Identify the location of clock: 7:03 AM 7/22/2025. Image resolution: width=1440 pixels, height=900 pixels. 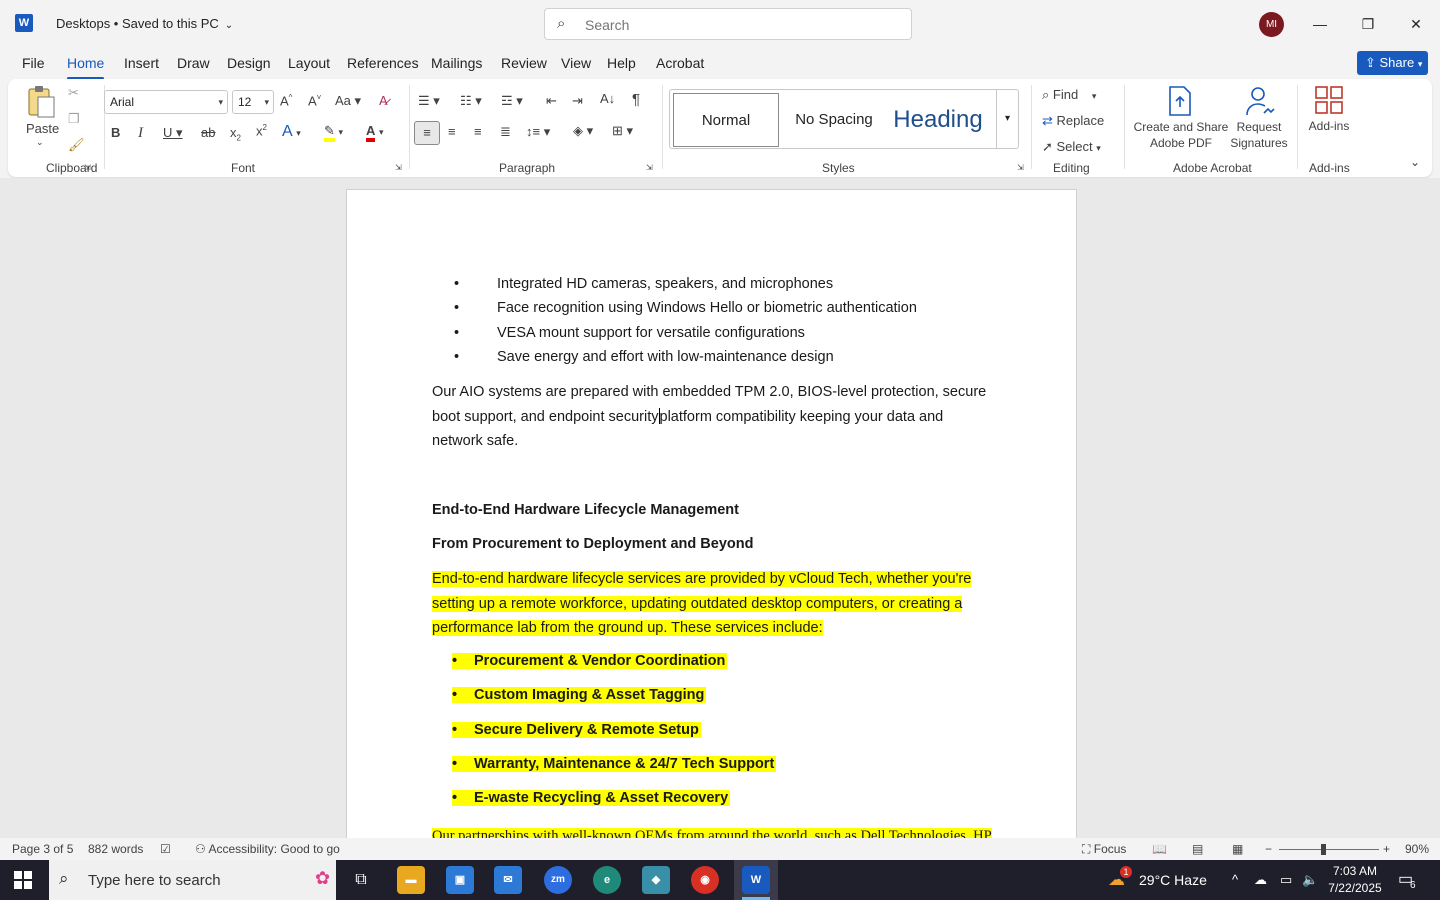
(1355, 880).